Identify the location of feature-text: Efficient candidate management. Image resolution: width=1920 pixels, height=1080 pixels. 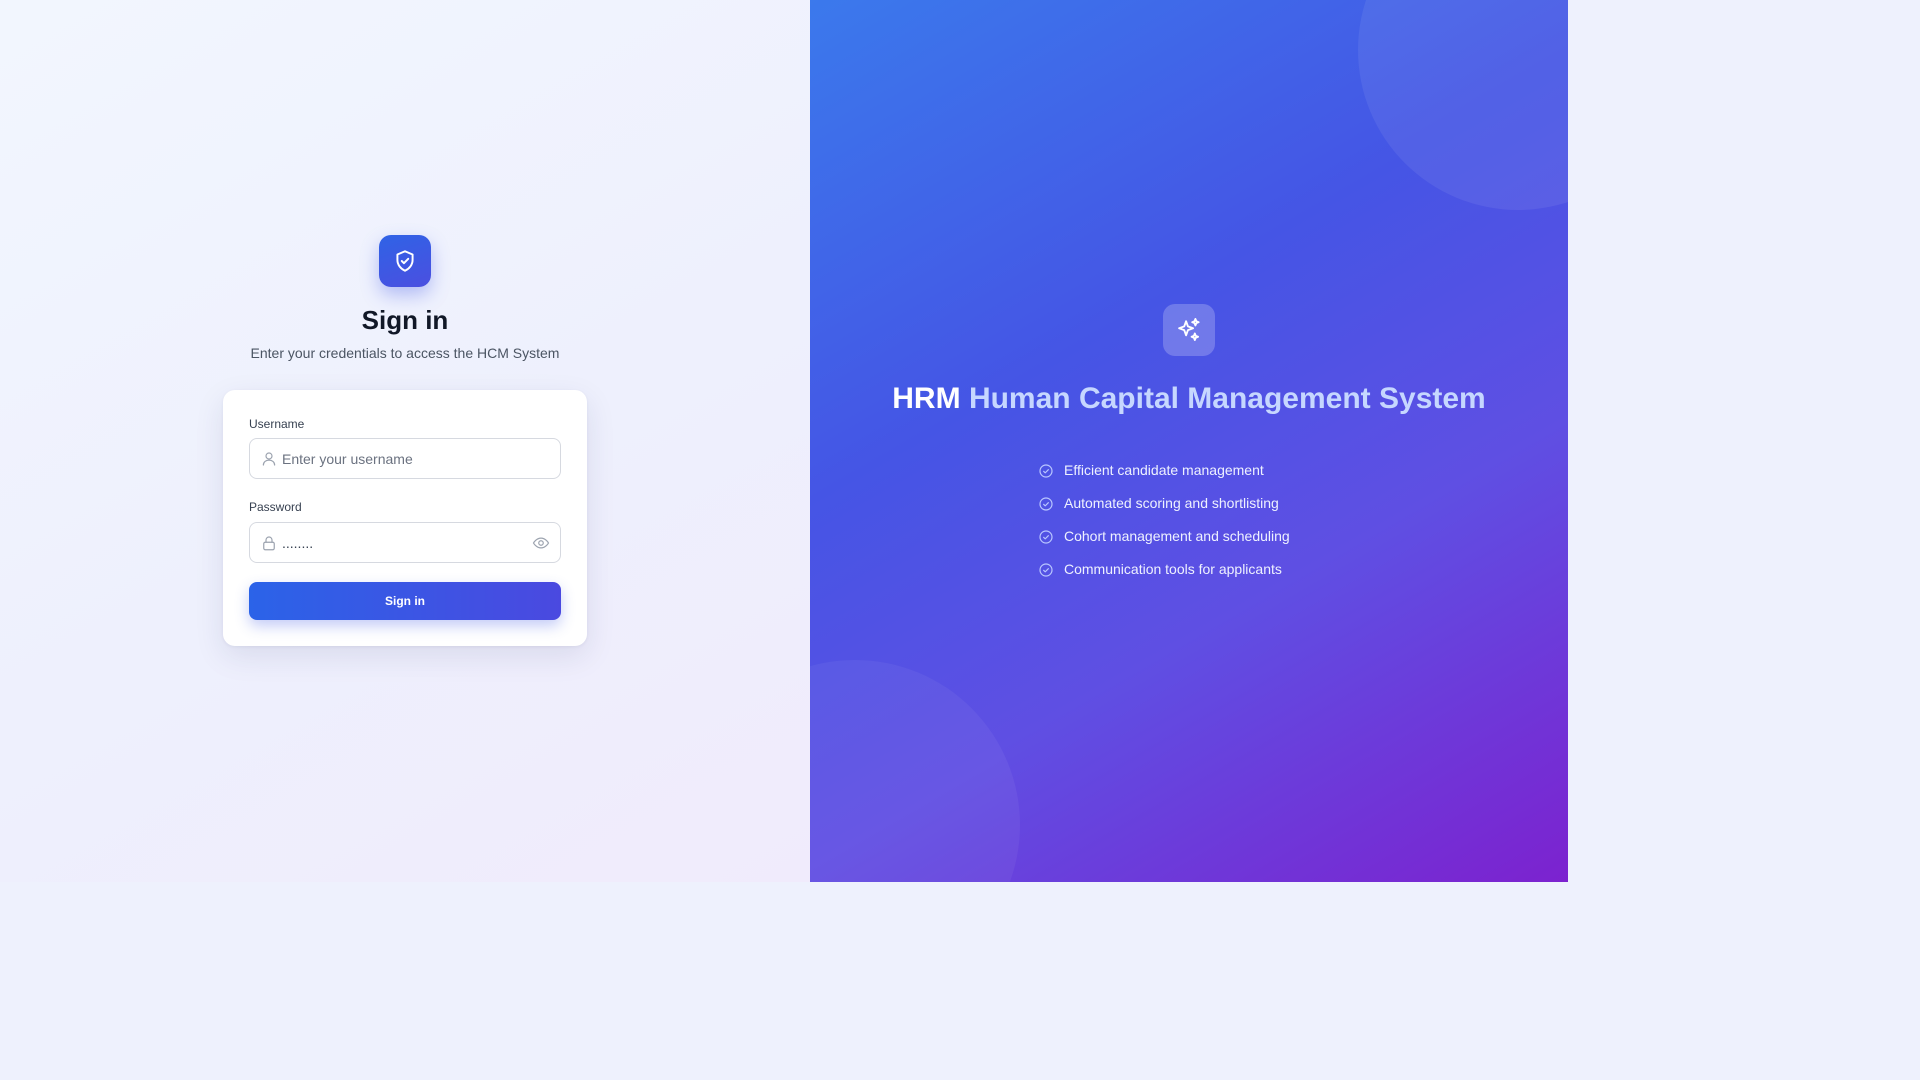
(1164, 470).